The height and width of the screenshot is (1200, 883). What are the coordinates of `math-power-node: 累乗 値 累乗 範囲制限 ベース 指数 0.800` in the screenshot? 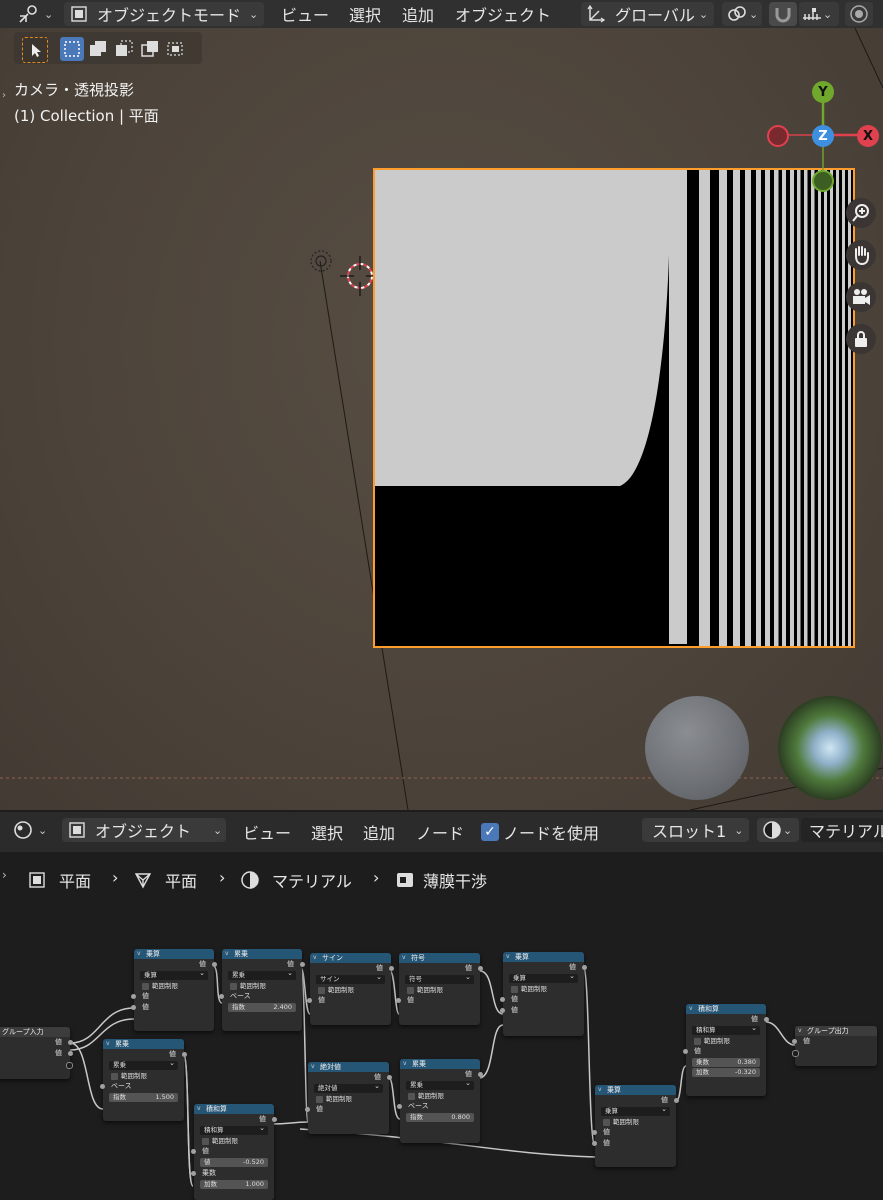 It's located at (440, 1101).